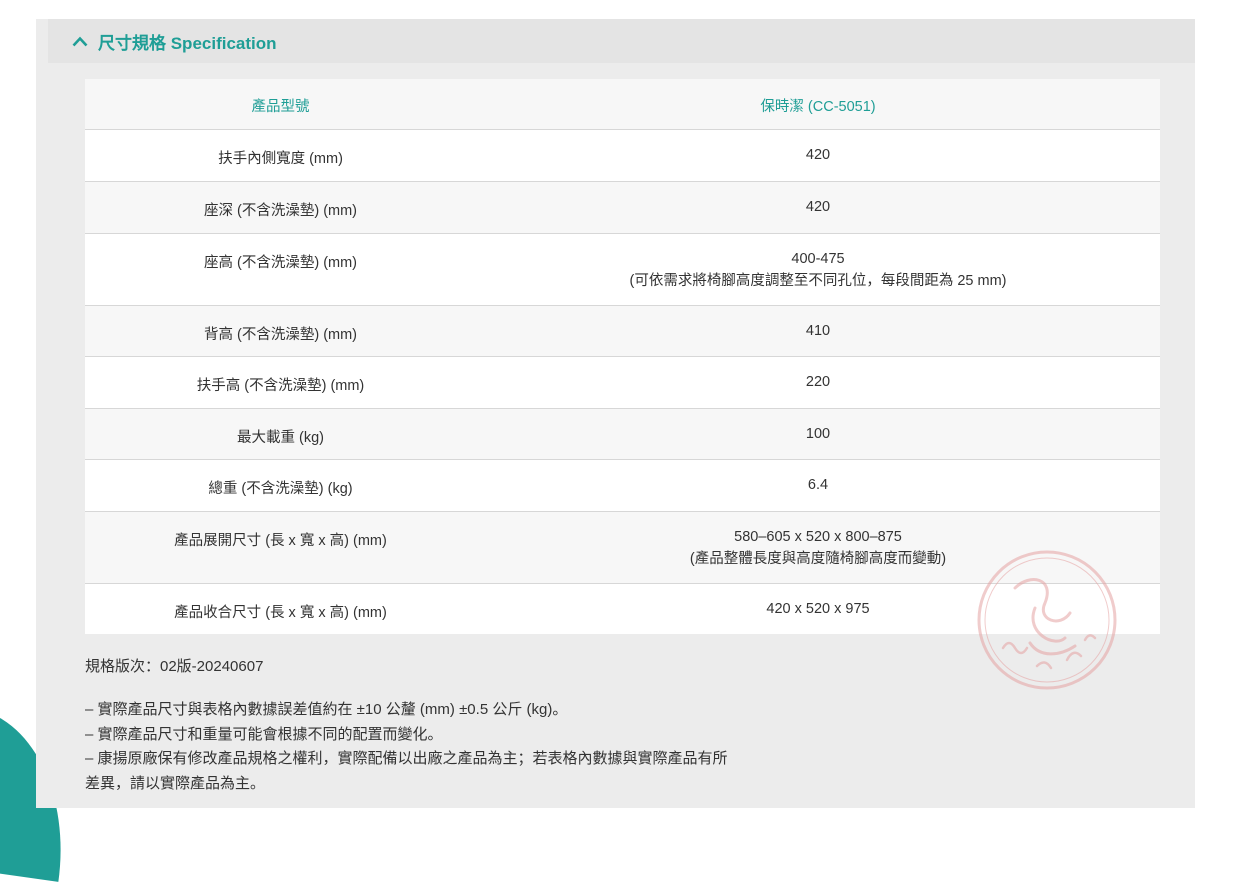  Describe the element at coordinates (175, 783) in the screenshot. I see `note-line: 差異，請以實際產品為主。` at that location.